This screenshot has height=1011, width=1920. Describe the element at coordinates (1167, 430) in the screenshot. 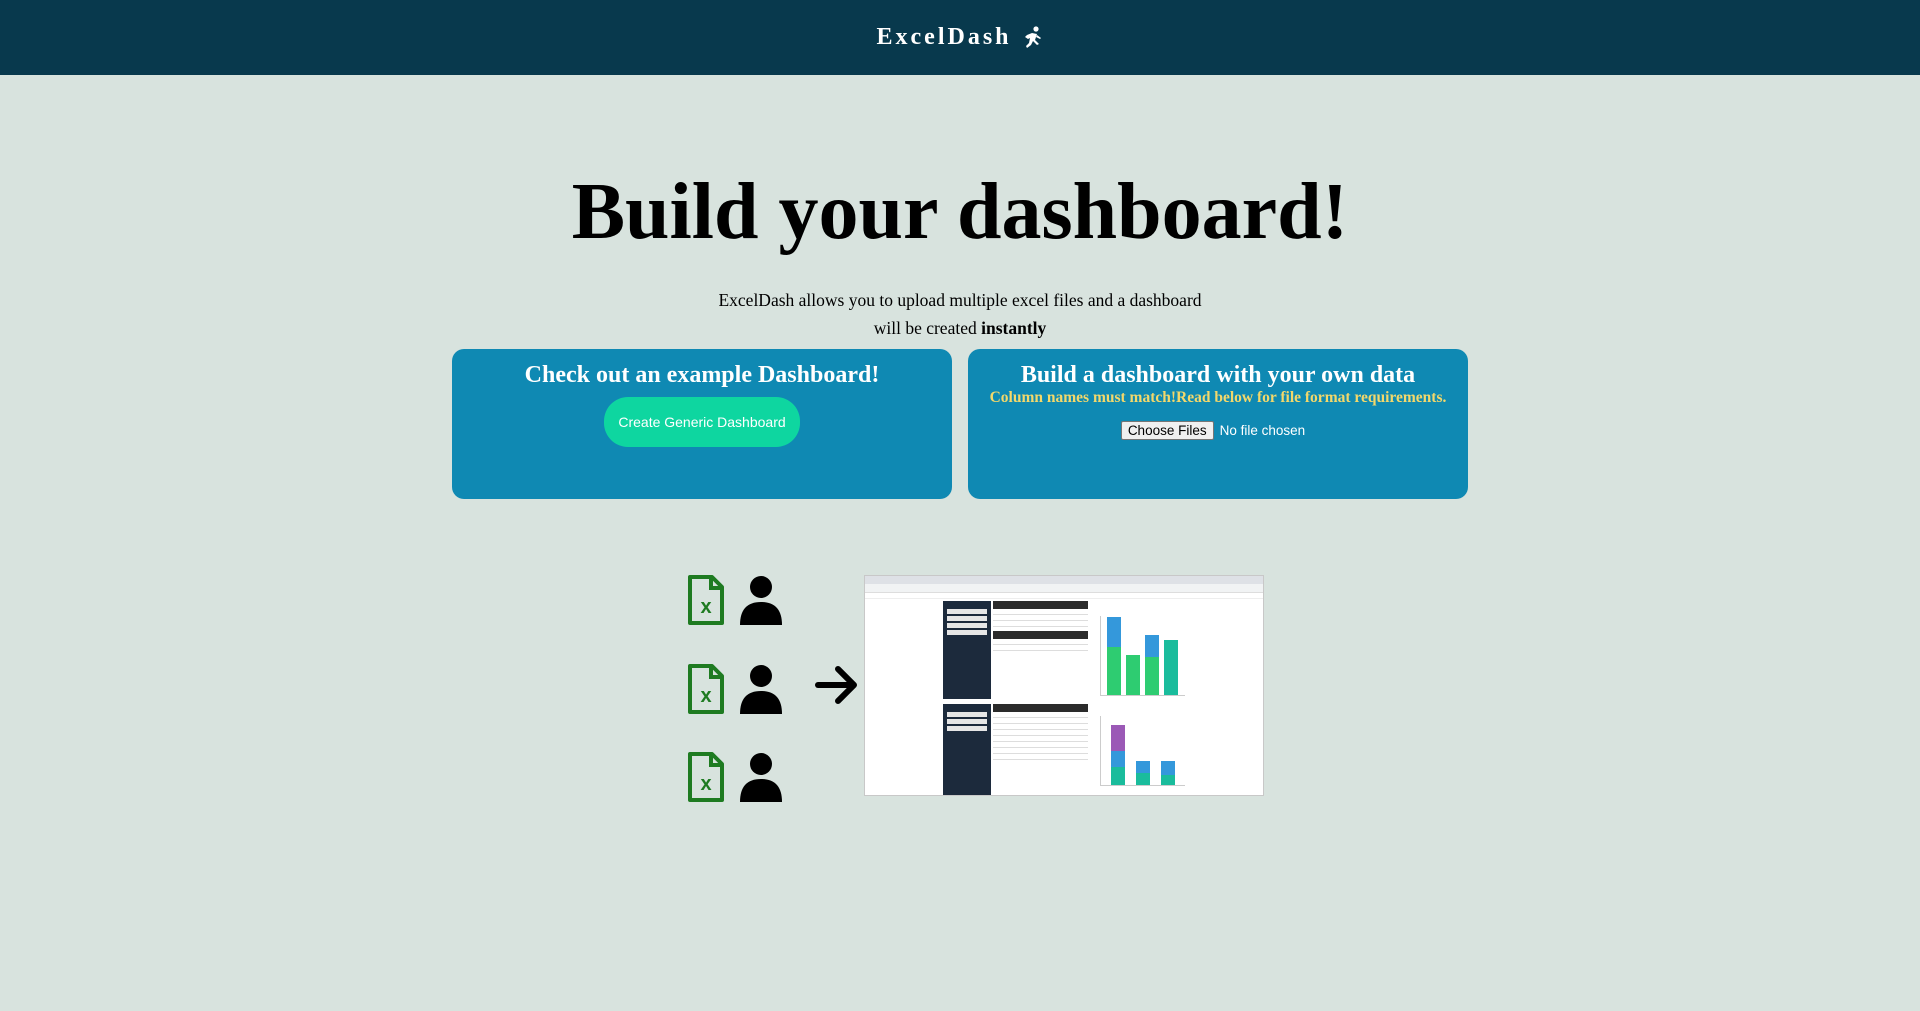

I see `choose-files-button: Choose Files` at that location.